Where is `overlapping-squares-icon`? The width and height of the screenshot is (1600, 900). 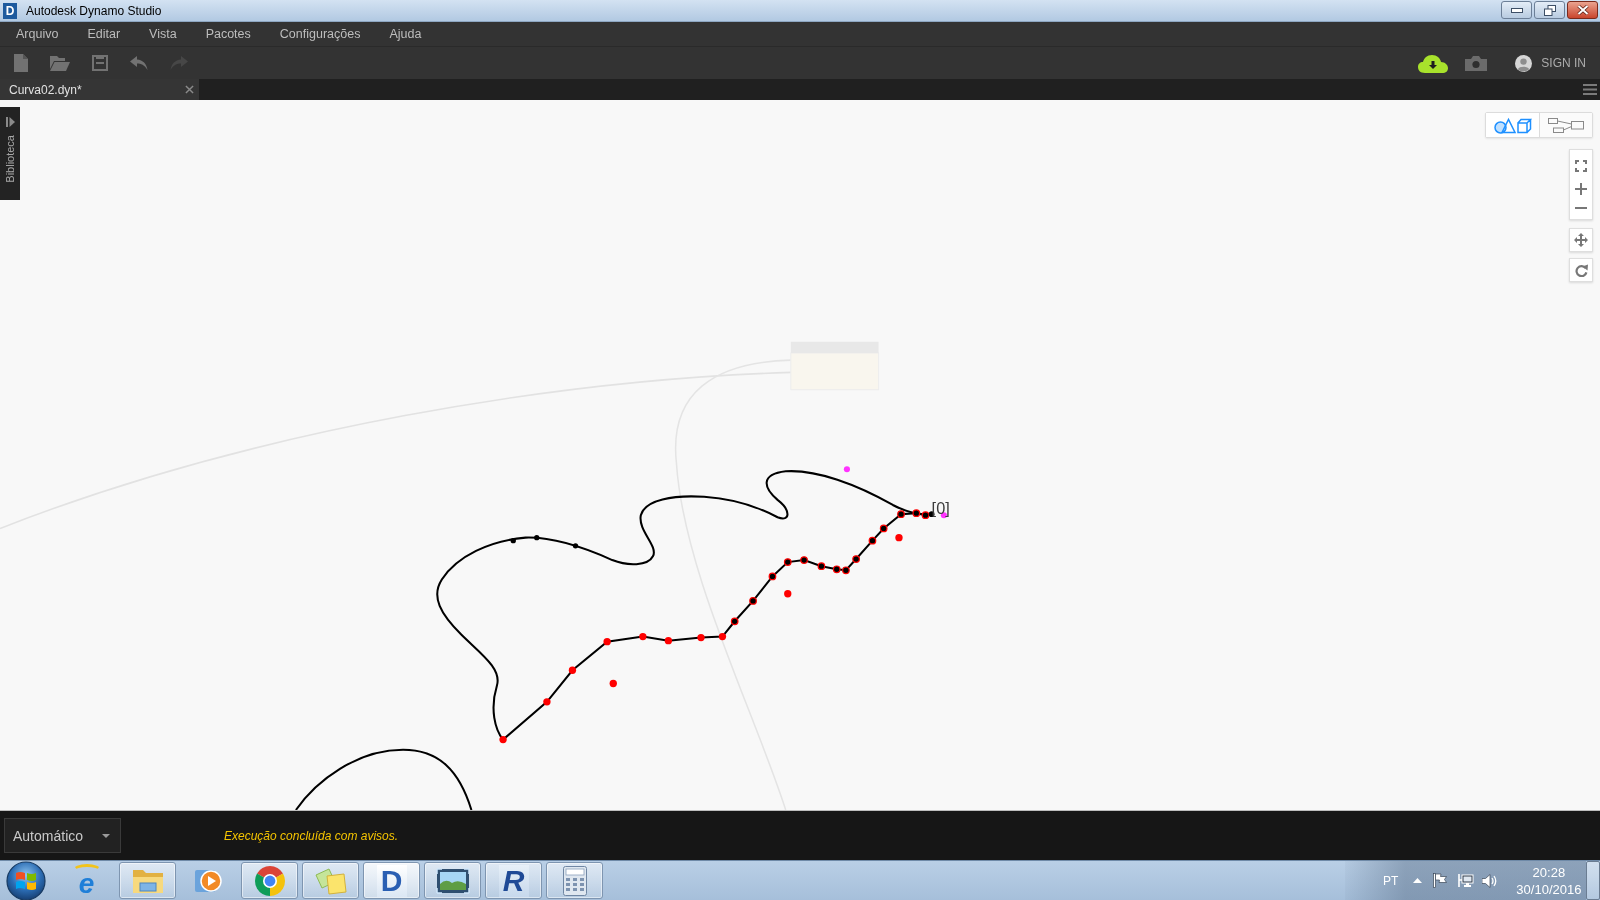 overlapping-squares-icon is located at coordinates (1549, 10).